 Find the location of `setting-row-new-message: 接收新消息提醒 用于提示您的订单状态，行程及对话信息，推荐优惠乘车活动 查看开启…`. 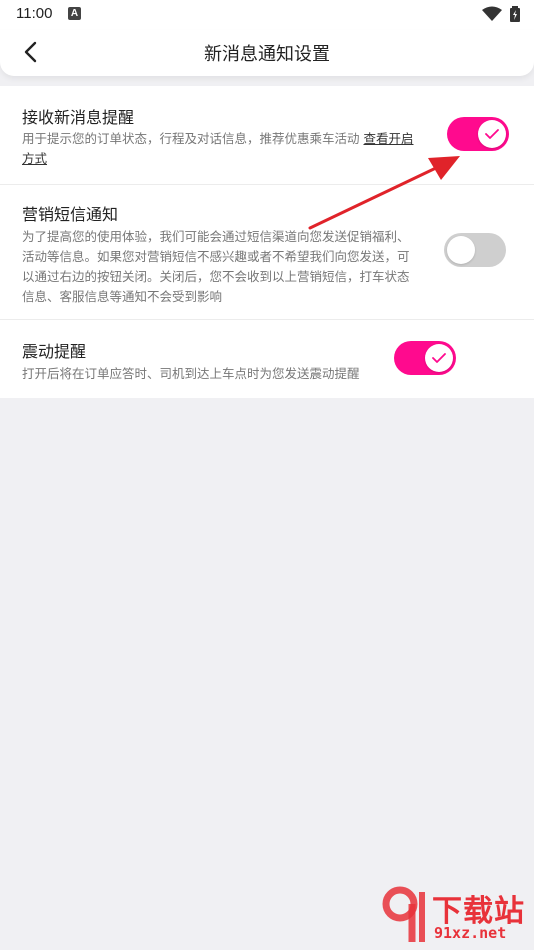

setting-row-new-message: 接收新消息提醒 用于提示您的订单状态，行程及对话信息，推荐优惠乘车活动 查看开启… is located at coordinates (267, 135).